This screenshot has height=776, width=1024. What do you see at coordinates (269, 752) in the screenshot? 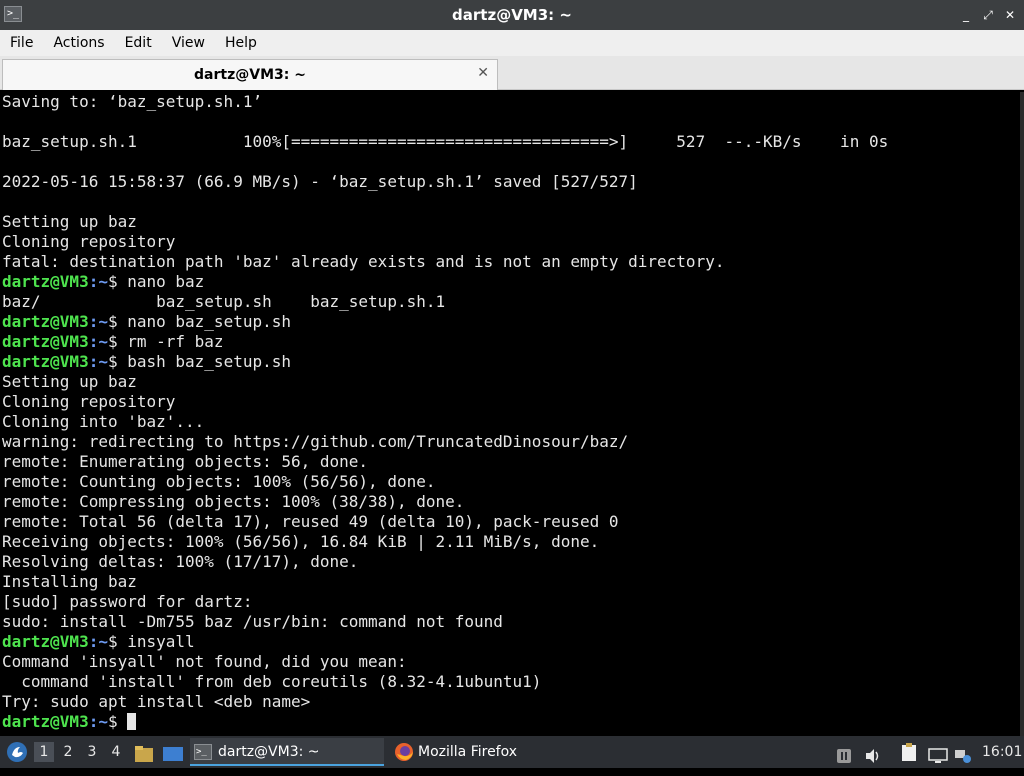
I see `task-terminal-label: dartz@VM3: ~` at bounding box center [269, 752].